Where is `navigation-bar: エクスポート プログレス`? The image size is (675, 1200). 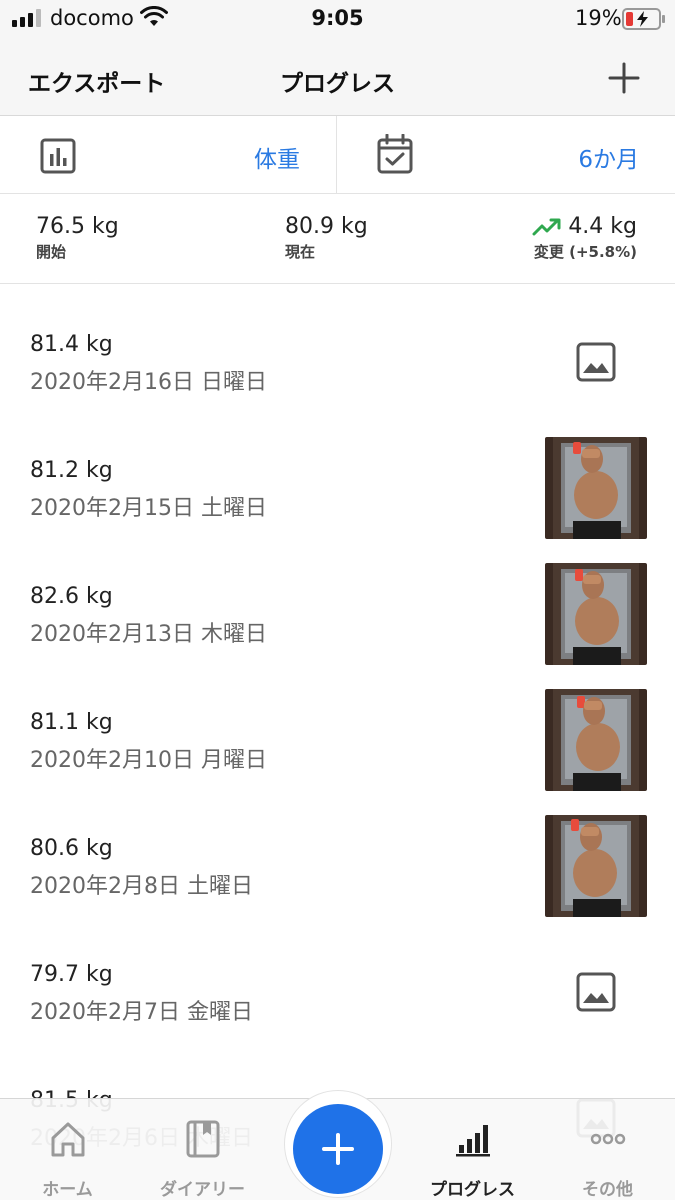 navigation-bar: エクスポート プログレス is located at coordinates (337, 77).